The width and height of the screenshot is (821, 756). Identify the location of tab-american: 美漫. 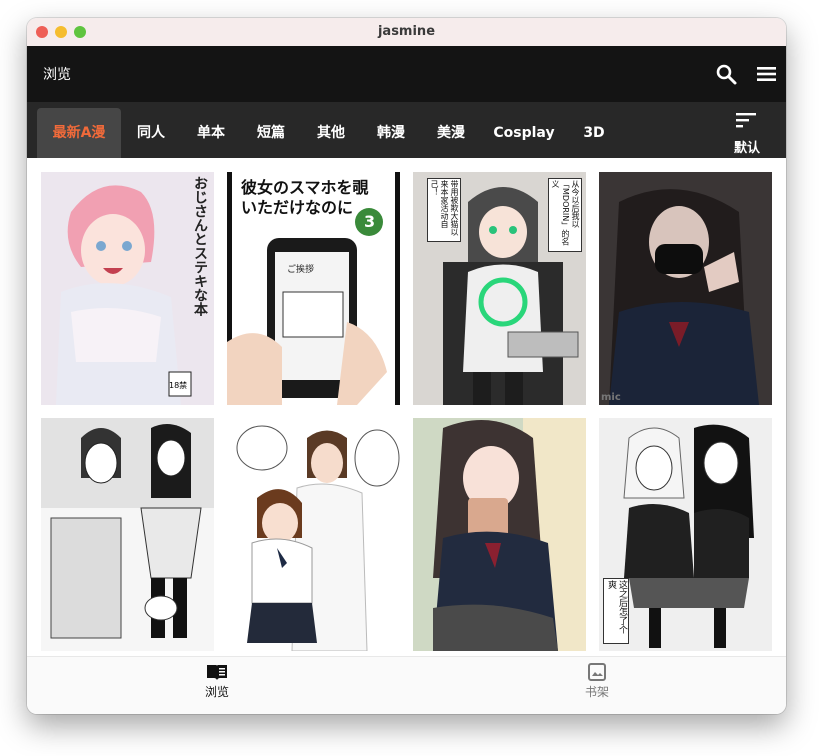
(451, 133).